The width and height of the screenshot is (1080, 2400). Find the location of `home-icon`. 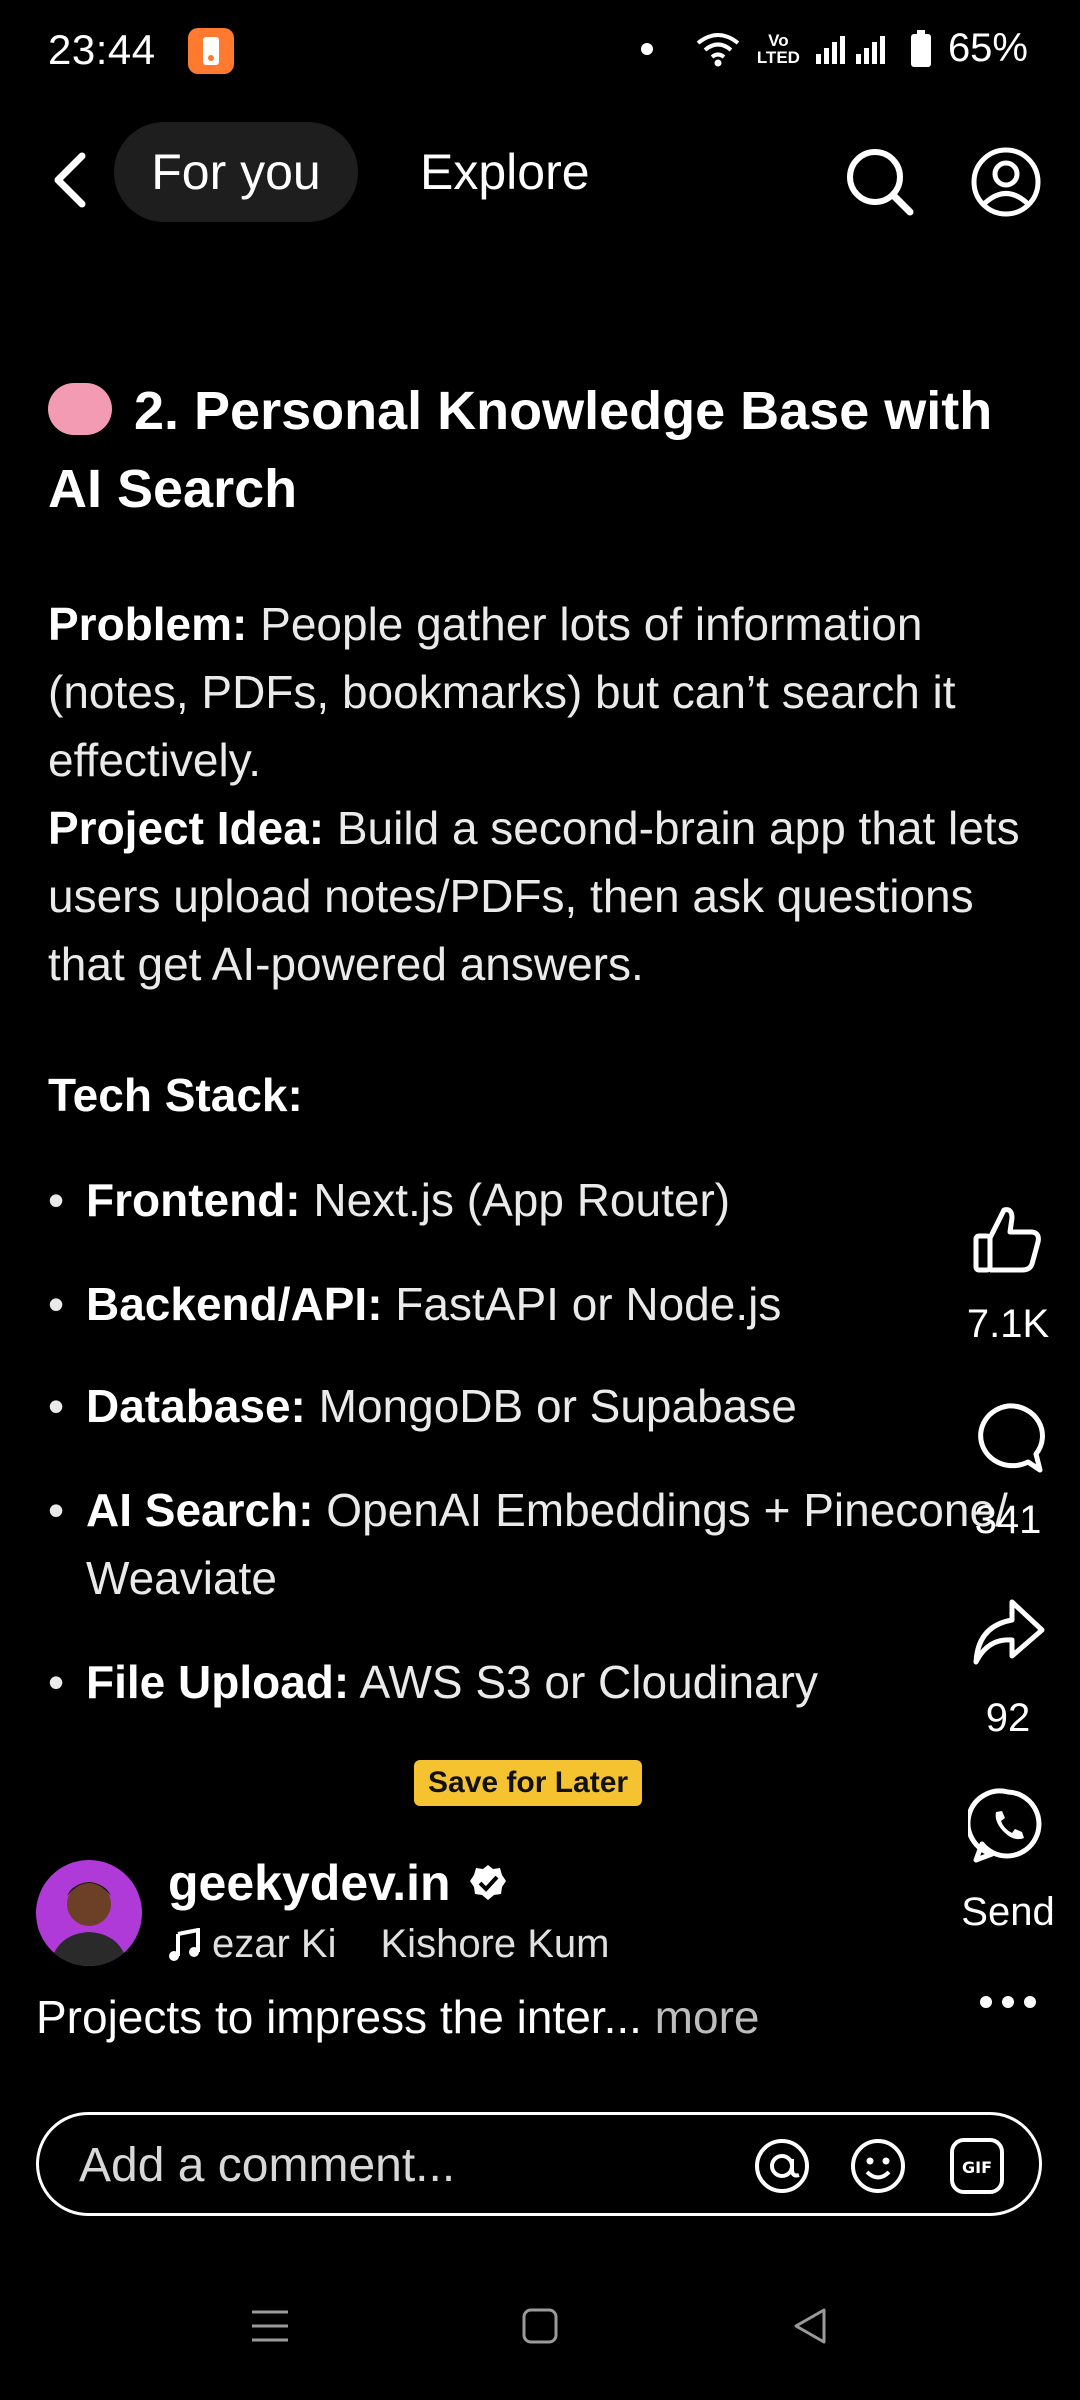

home-icon is located at coordinates (540, 2326).